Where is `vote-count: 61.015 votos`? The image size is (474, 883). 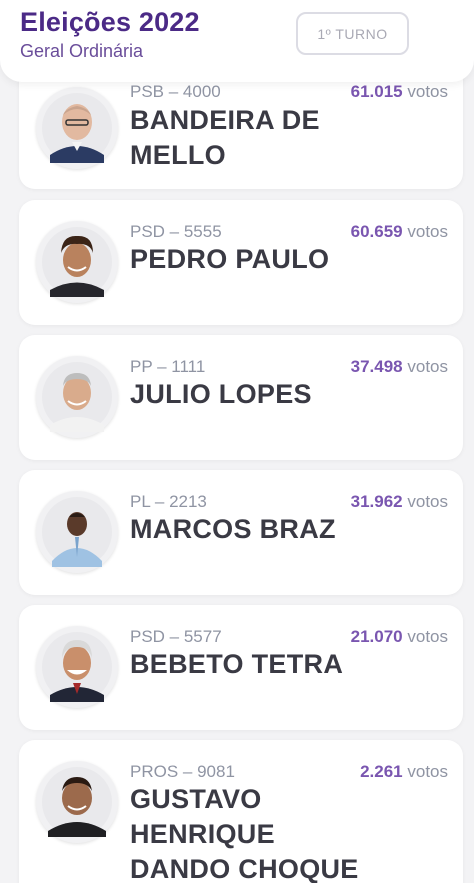
vote-count: 61.015 votos is located at coordinates (399, 92).